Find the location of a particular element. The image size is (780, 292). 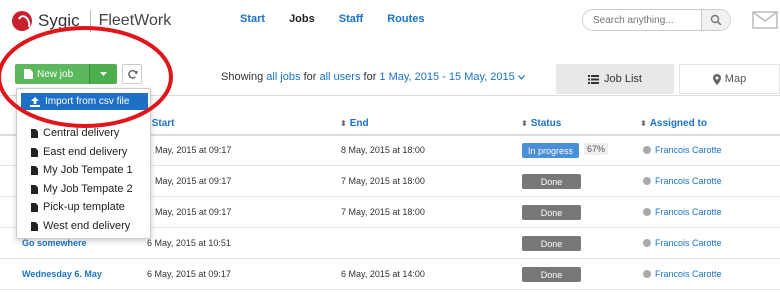

new-job-label: New job is located at coordinates (55, 74).